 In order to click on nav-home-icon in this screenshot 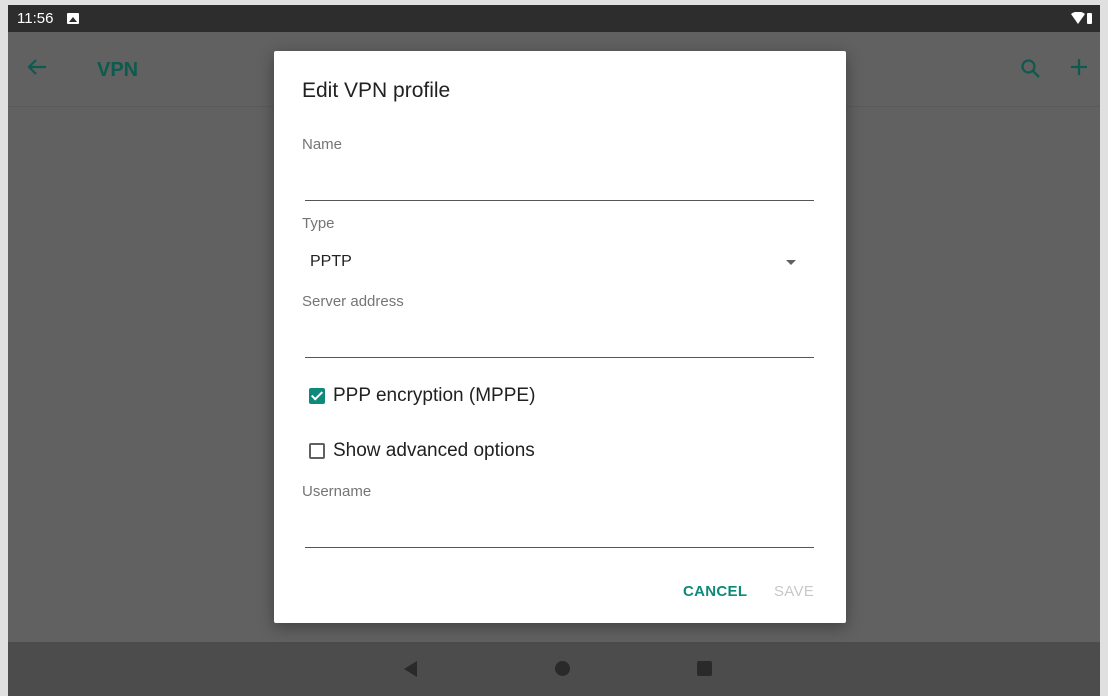, I will do `click(562, 668)`.